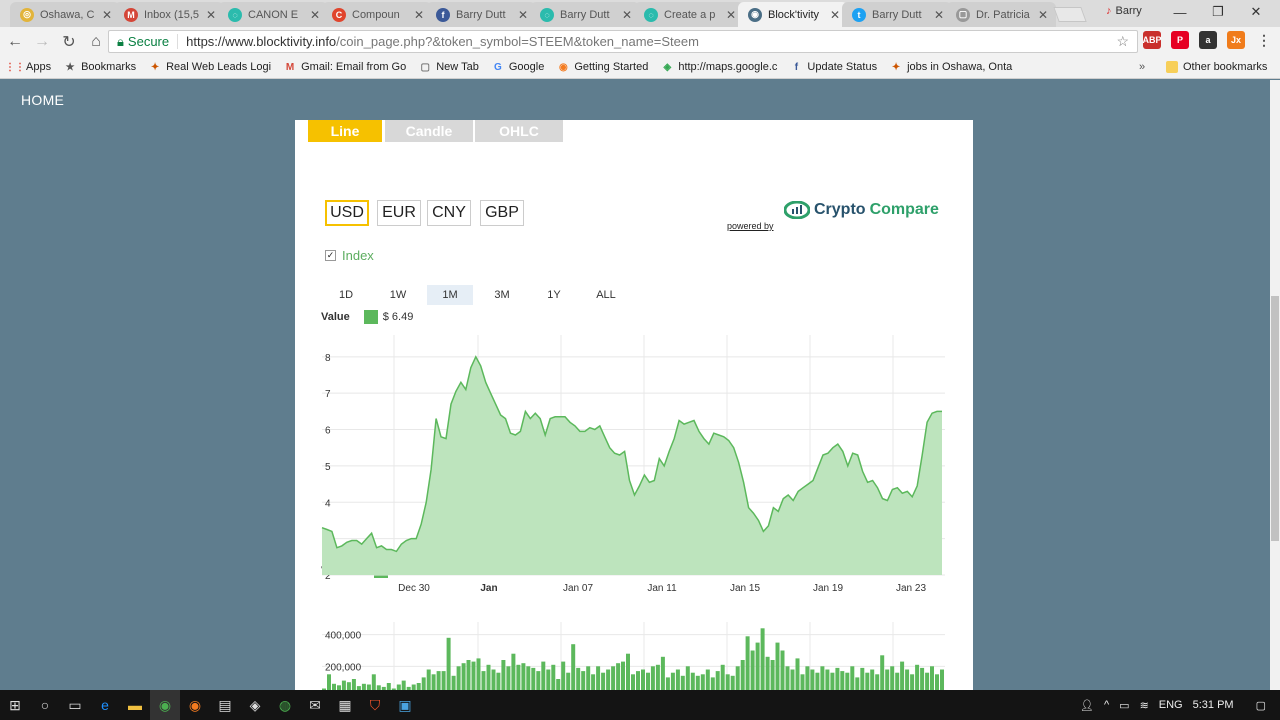 The image size is (1280, 720). What do you see at coordinates (1070, 14) in the screenshot?
I see `new-tab-button` at bounding box center [1070, 14].